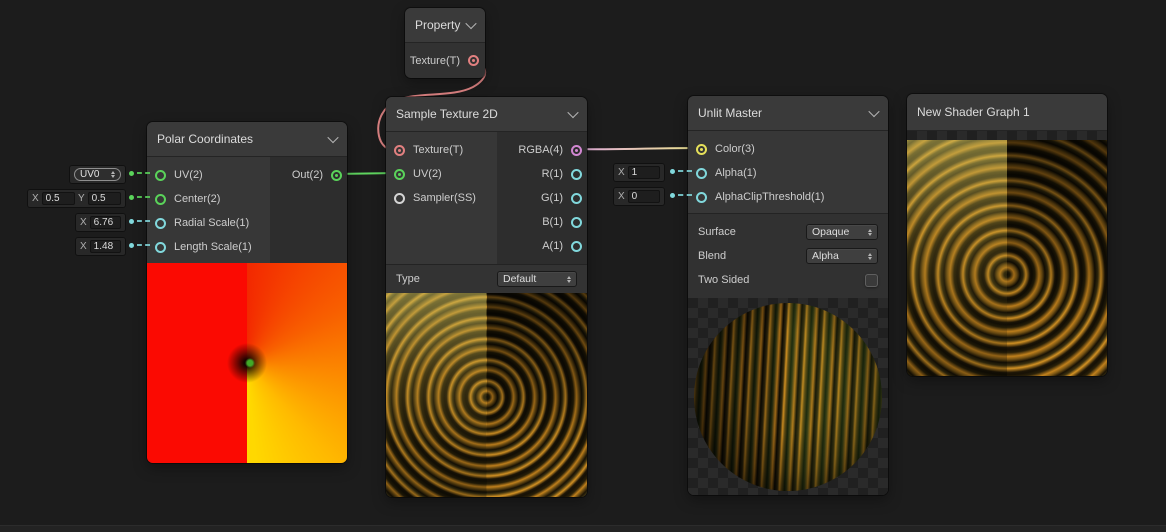 The width and height of the screenshot is (1166, 532). I want to click on port-out-output, so click(336, 175).